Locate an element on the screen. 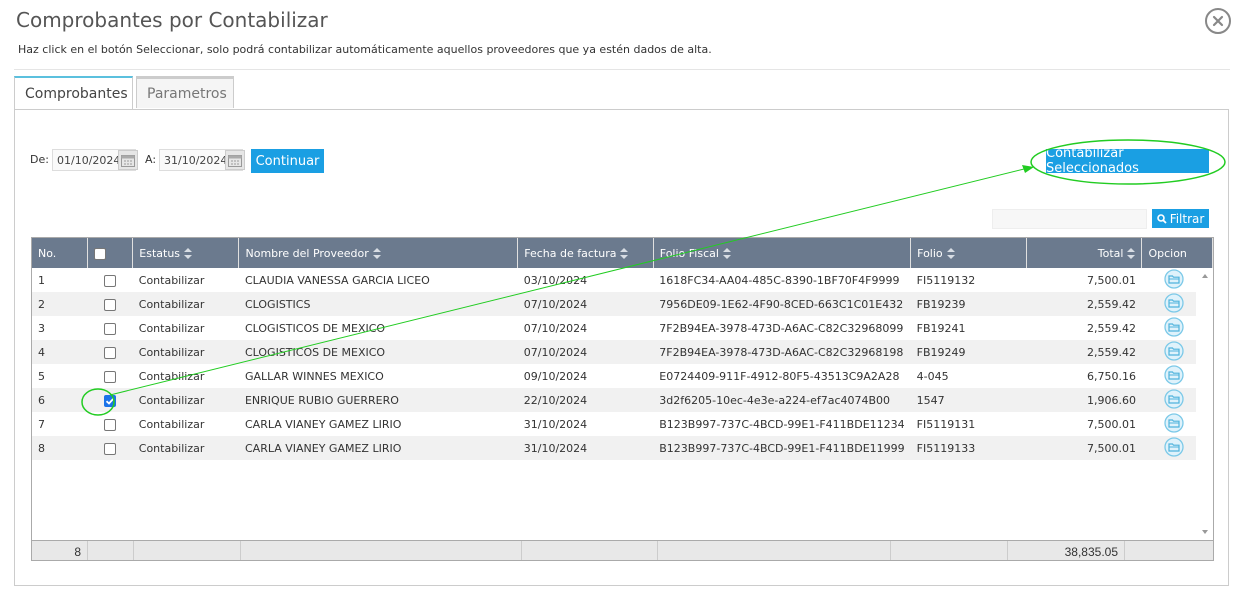 This screenshot has width=1239, height=591. col-folio-fiscal: Folio Fiscal is located at coordinates (782, 253).